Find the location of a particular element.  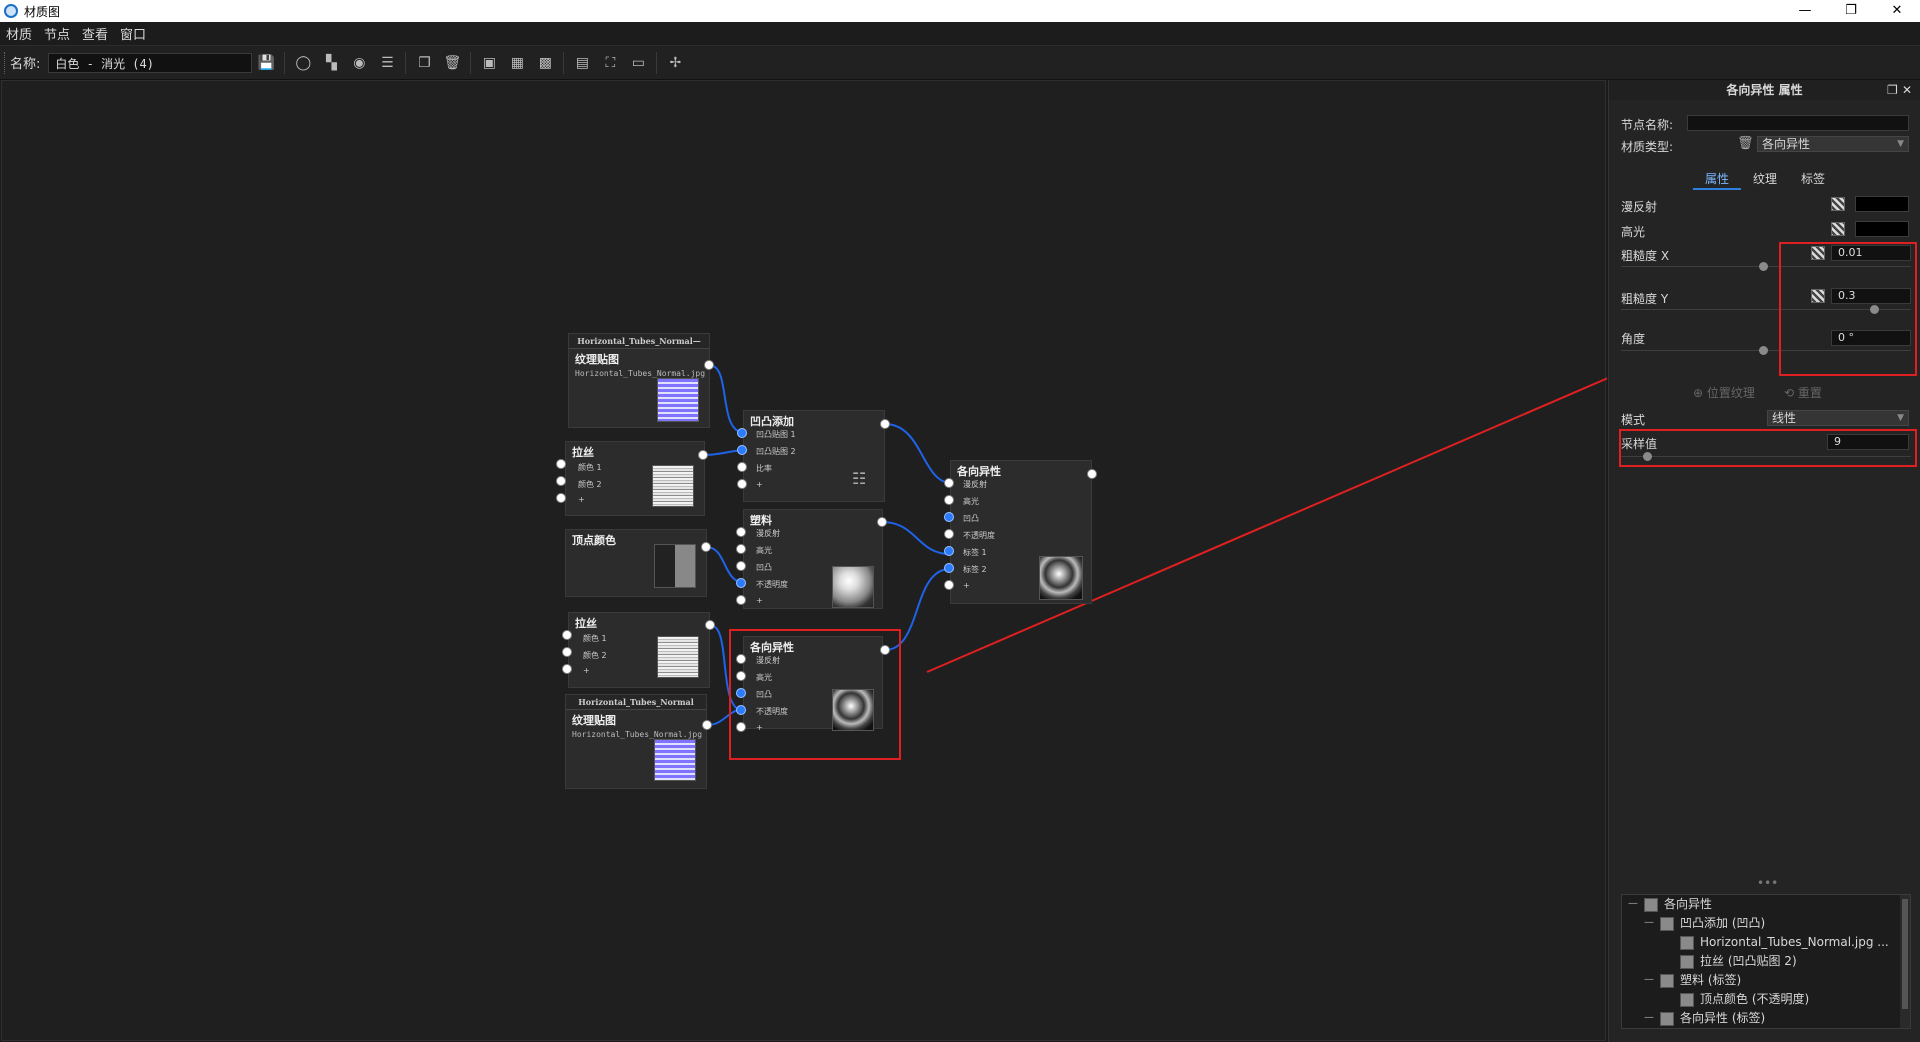

material-type-select: 各向异性 ▼ is located at coordinates (1833, 144).